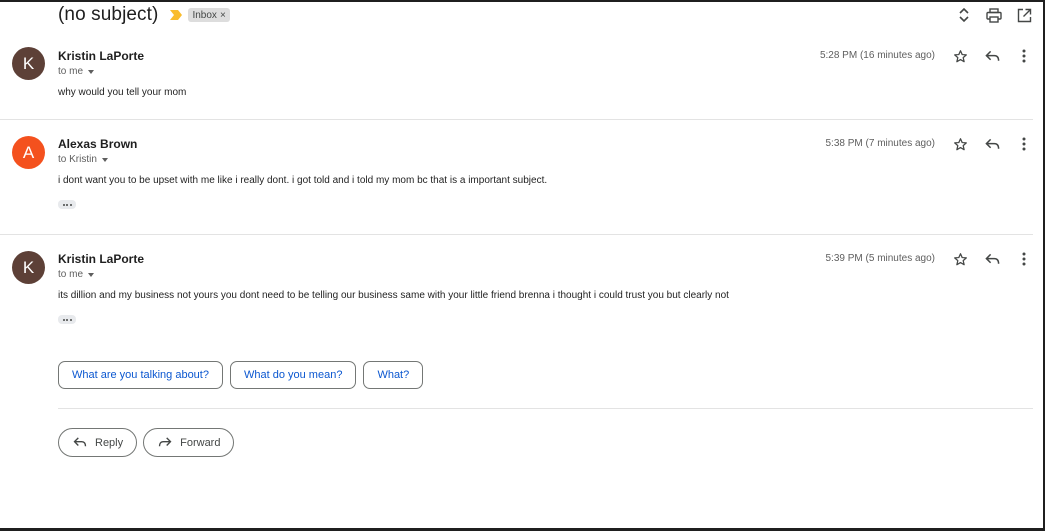  I want to click on message-body: why would you tell your mom, so click(122, 92).